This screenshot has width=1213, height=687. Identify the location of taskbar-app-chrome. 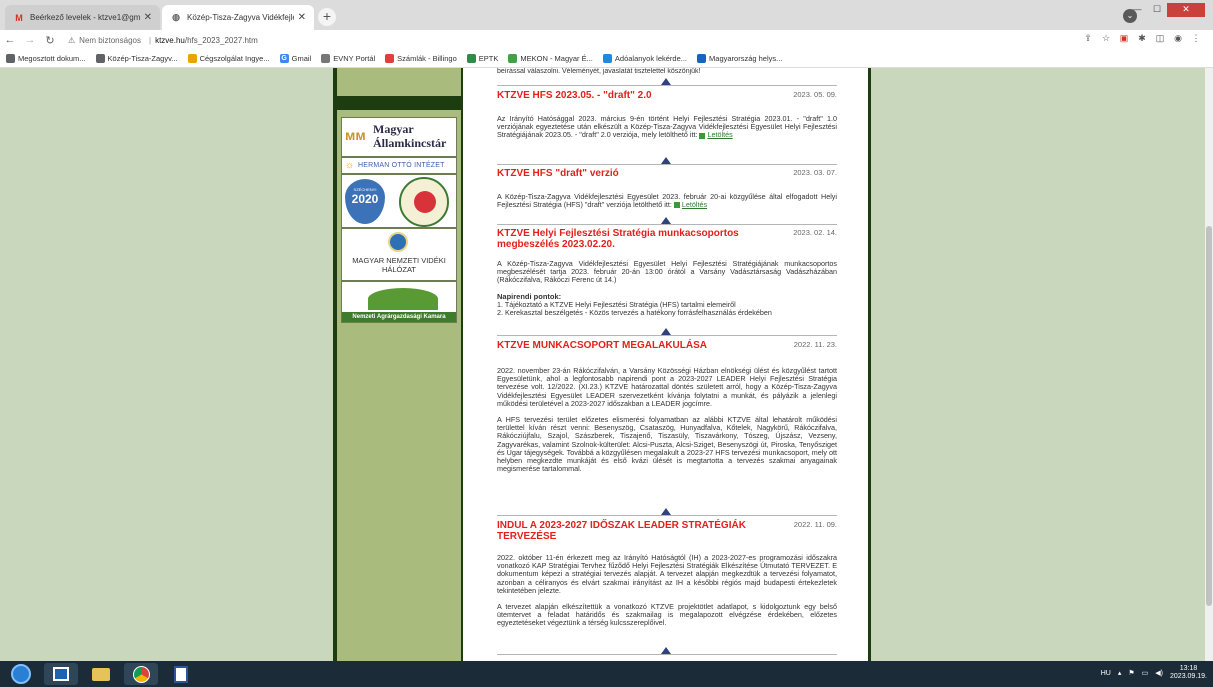
(141, 674).